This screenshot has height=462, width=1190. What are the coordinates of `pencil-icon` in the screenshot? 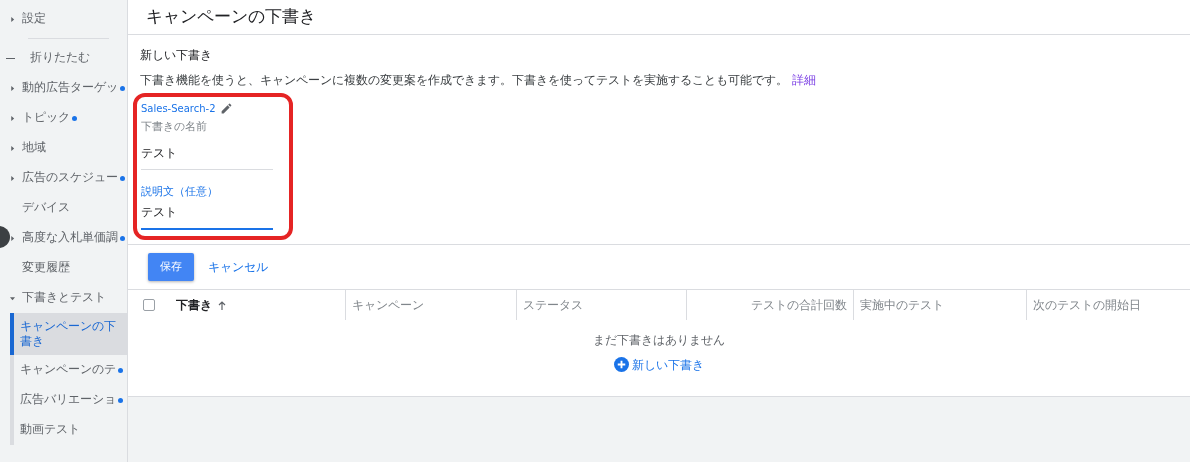 It's located at (226, 109).